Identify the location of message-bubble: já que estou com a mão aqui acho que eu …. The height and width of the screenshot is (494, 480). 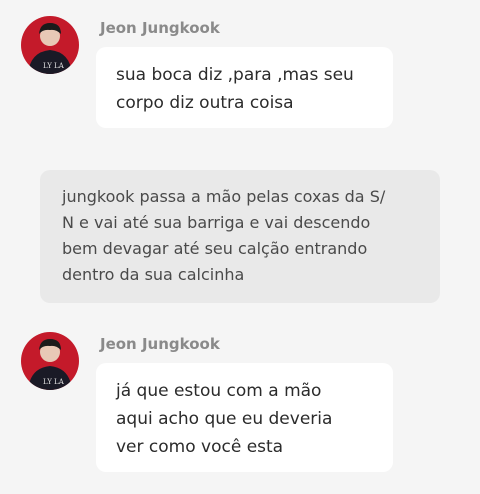
(244, 417).